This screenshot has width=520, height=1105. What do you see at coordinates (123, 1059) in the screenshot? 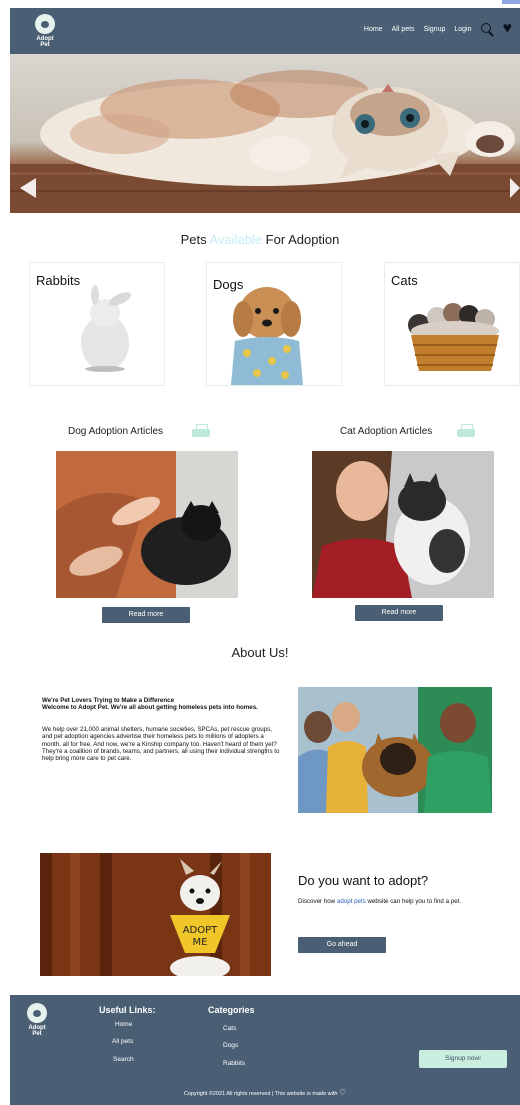
I see `footer-link-search: Search` at bounding box center [123, 1059].